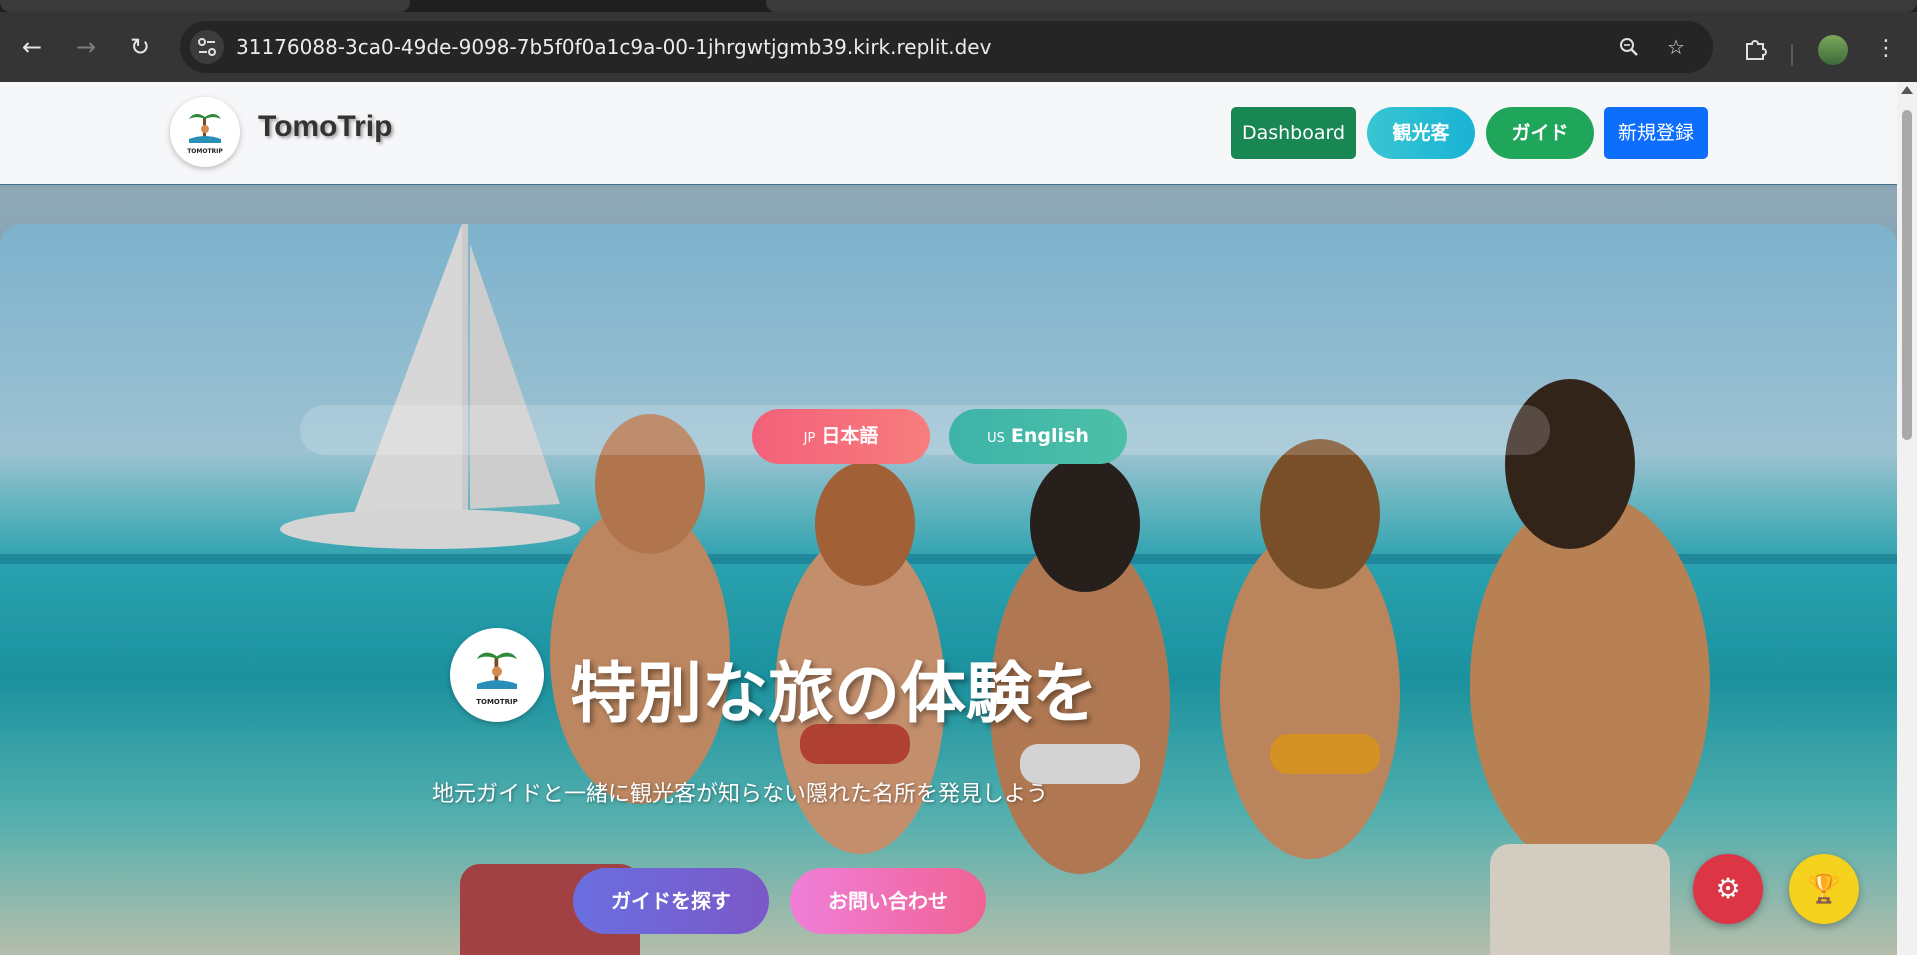  I want to click on tune-icon, so click(207, 47).